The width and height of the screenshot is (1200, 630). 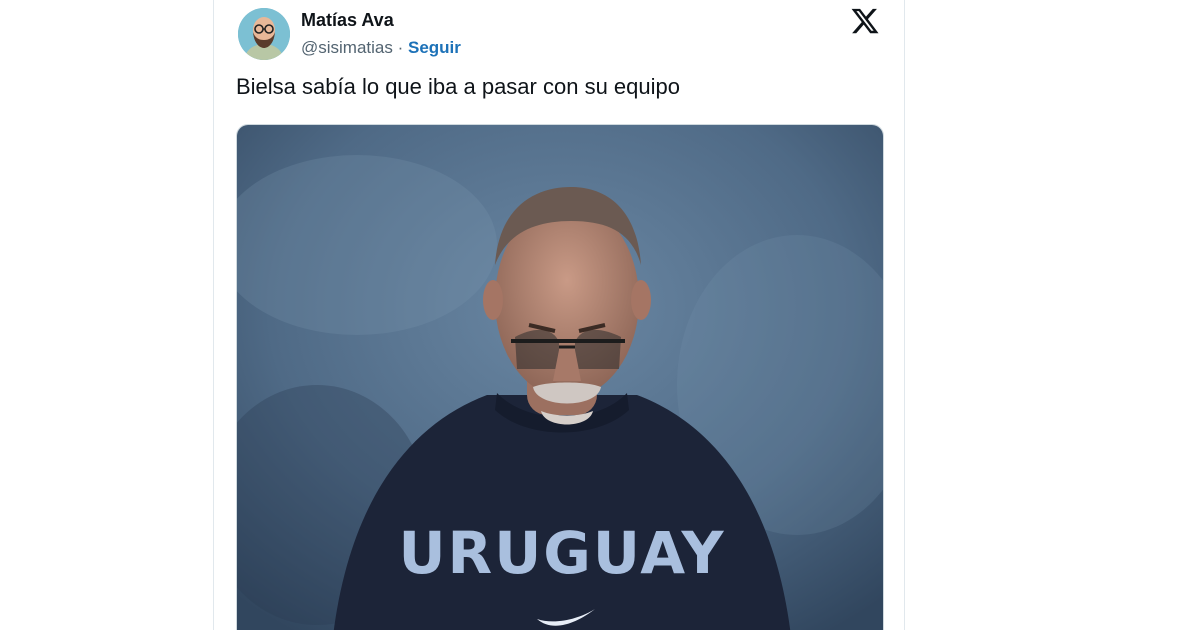 I want to click on author-handle-row: @sisimatias · Seguir, so click(x=381, y=48).